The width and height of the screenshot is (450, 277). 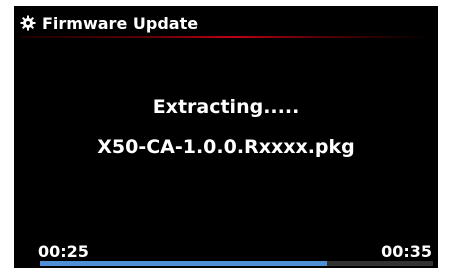 I want to click on elapsed-time: 00:25, so click(x=63, y=251).